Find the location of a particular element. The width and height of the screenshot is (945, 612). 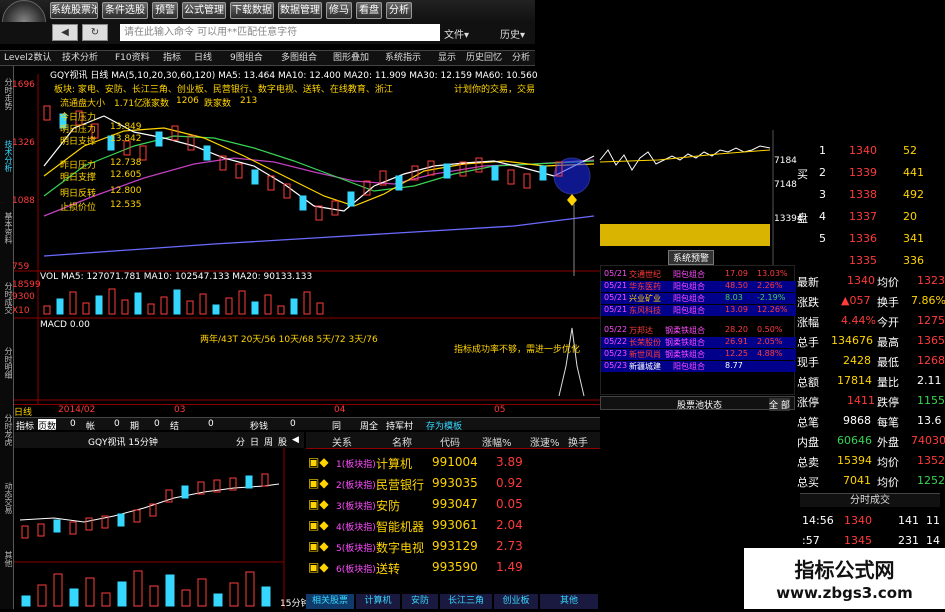

signal-row-6: 05/23 新世风尚 钢柔铁组合 12.25 4.88% is located at coordinates (698, 354).